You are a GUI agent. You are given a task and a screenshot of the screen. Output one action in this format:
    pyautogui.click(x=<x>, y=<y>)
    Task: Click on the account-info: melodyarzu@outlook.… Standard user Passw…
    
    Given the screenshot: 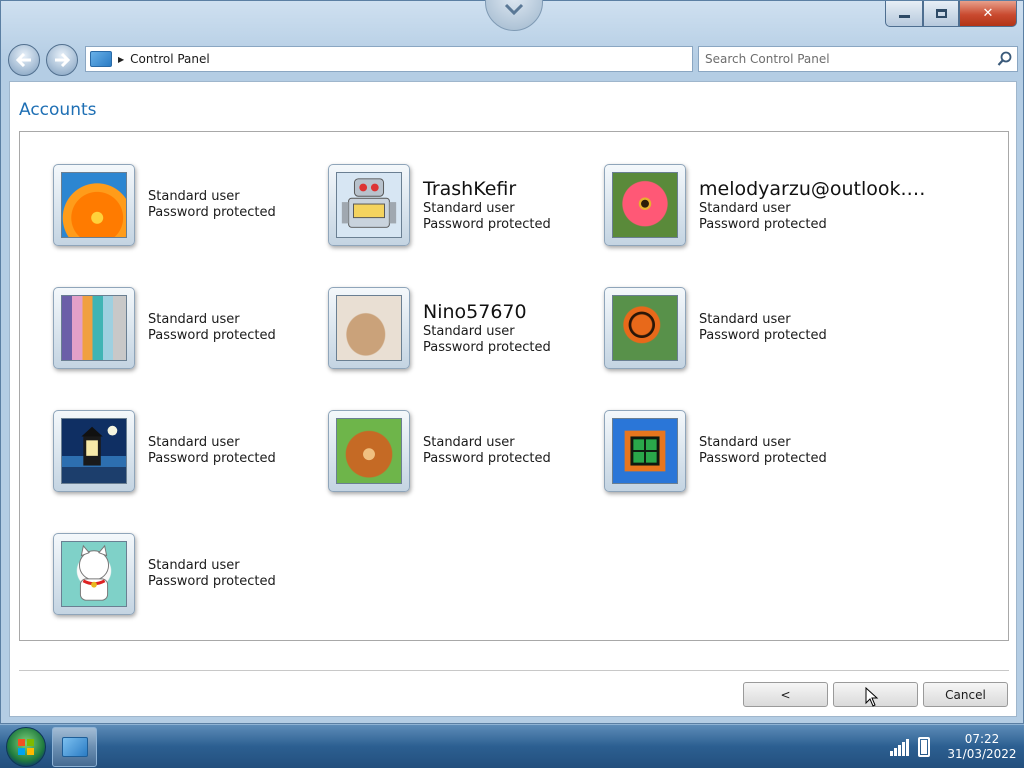 What is the action you would take?
    pyautogui.click(x=812, y=205)
    